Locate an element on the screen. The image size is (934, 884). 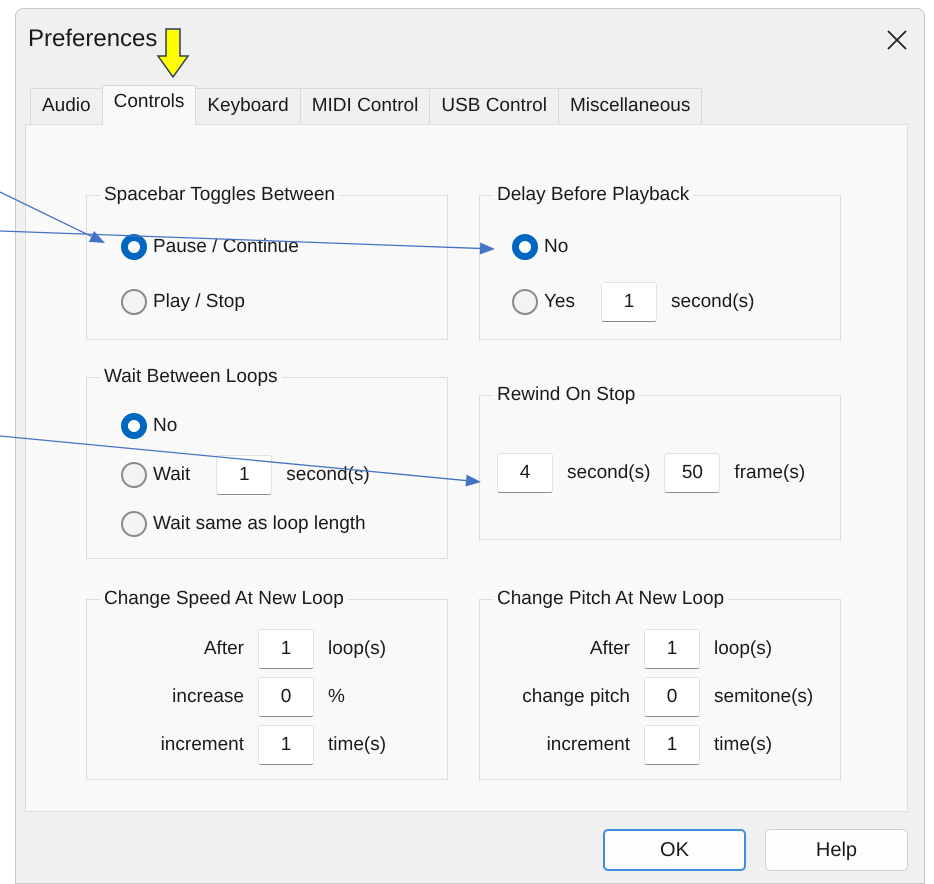
radio-label: Wait is located at coordinates (171, 474).